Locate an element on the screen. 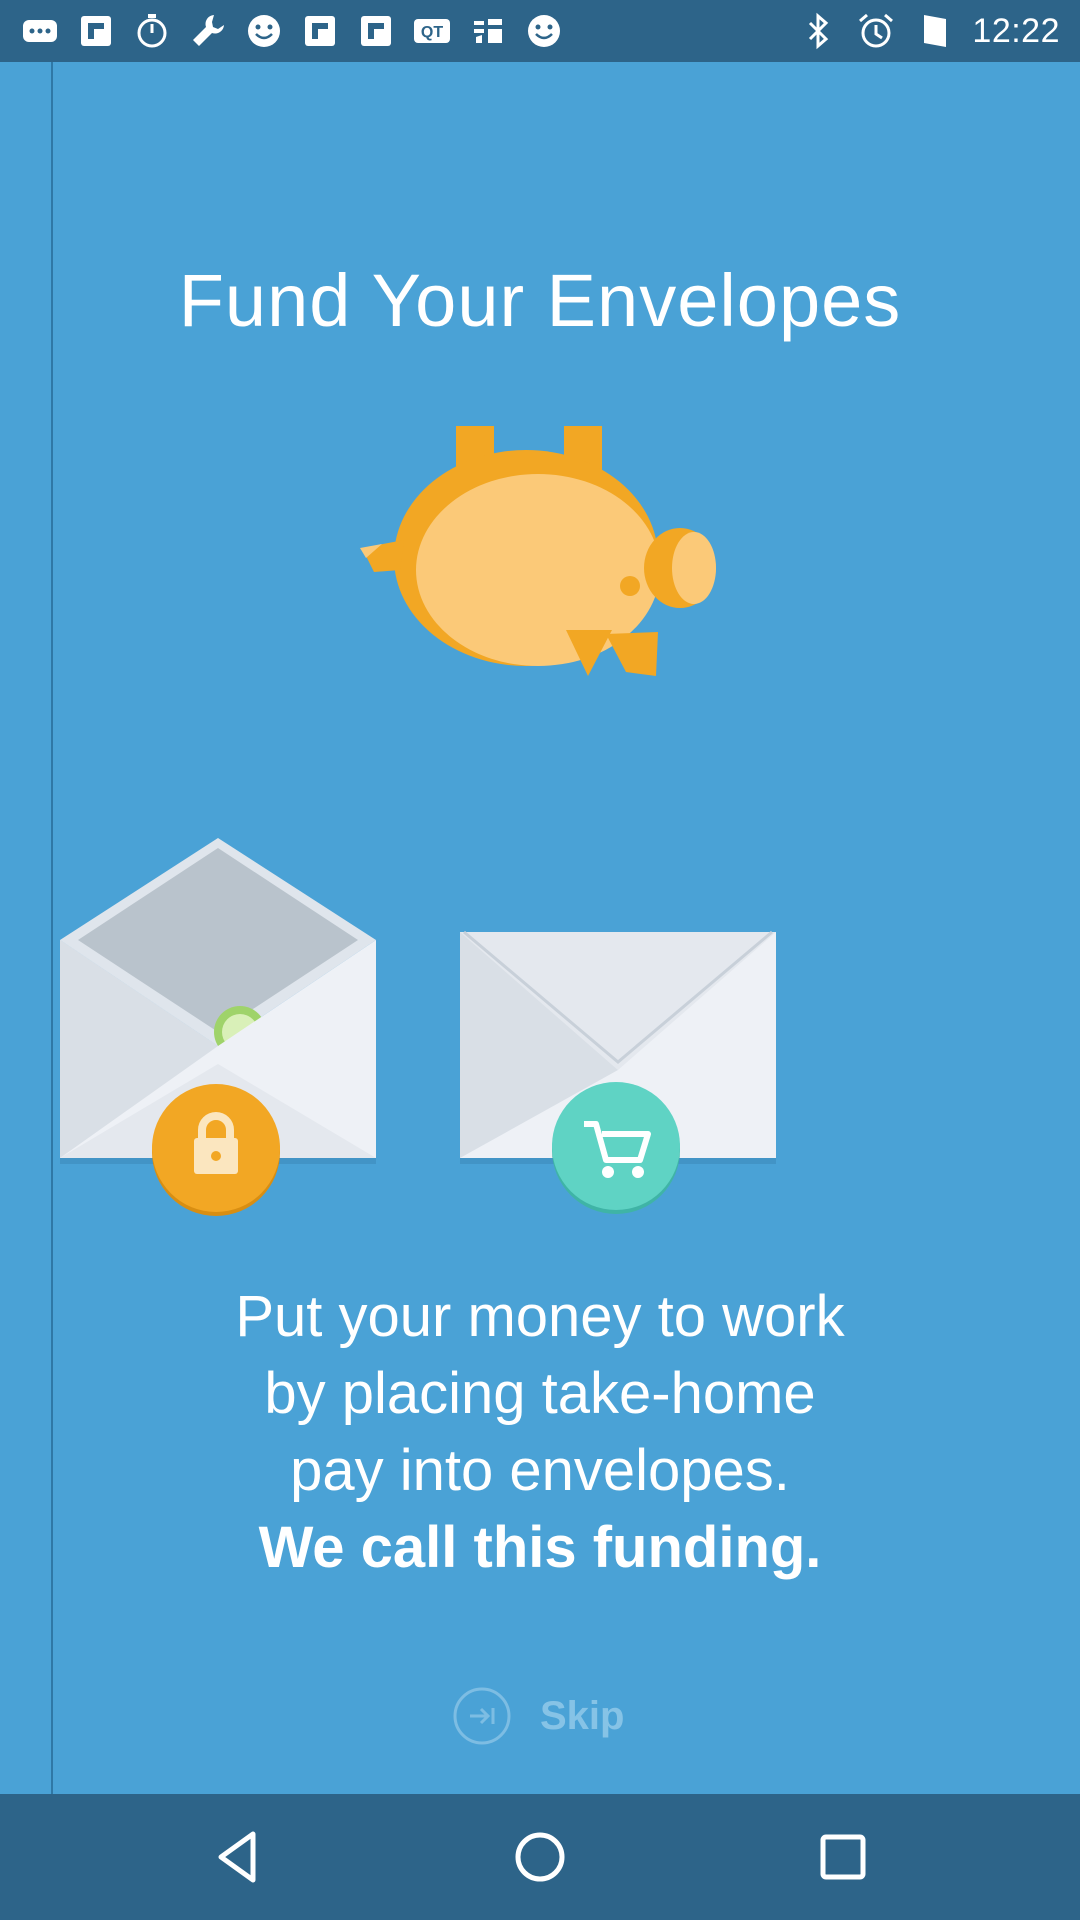 The width and height of the screenshot is (1080, 1920). back-button is located at coordinates (238, 1857).